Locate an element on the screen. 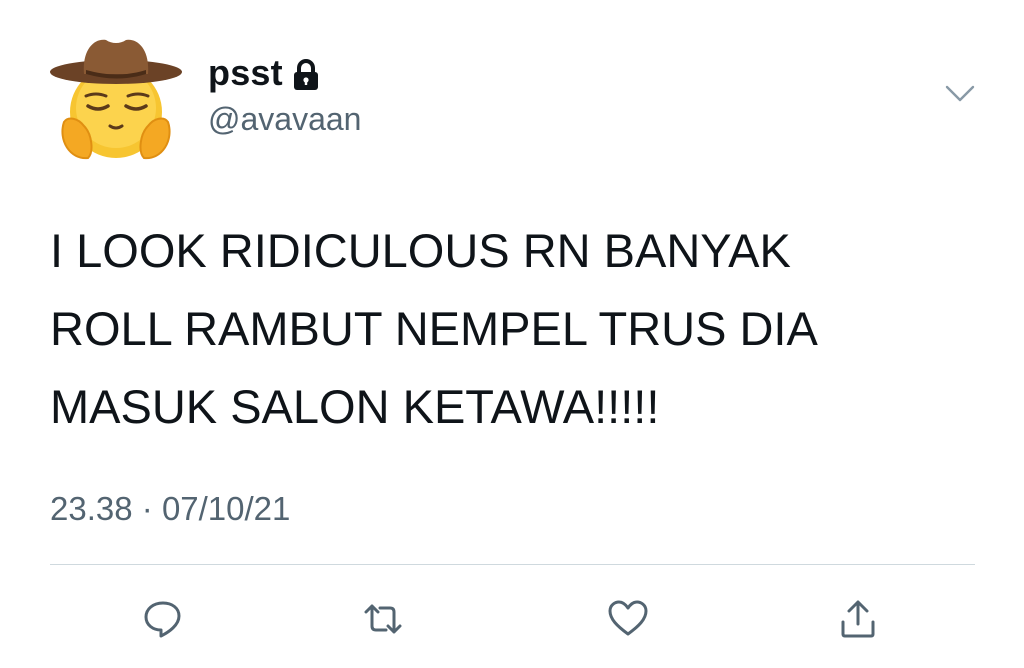  display-name-row: psst is located at coordinates (263, 73).